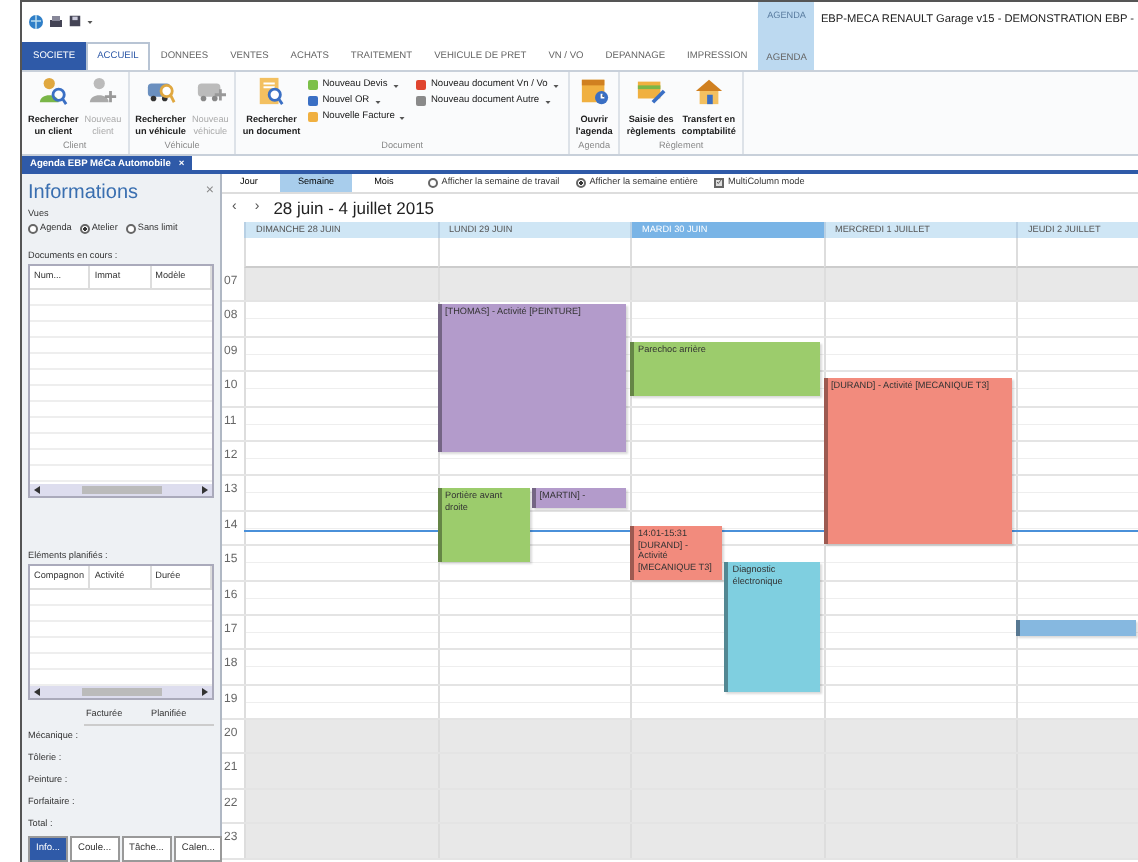 The height and width of the screenshot is (862, 1138). What do you see at coordinates (651, 91) in the screenshot?
I see `card-pen-icon` at bounding box center [651, 91].